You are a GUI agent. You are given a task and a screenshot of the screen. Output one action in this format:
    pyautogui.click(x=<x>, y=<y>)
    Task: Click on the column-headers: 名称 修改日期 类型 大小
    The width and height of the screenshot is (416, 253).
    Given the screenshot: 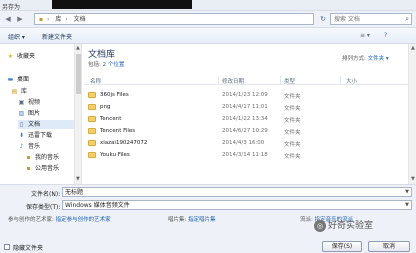 What is the action you would take?
    pyautogui.click(x=246, y=80)
    